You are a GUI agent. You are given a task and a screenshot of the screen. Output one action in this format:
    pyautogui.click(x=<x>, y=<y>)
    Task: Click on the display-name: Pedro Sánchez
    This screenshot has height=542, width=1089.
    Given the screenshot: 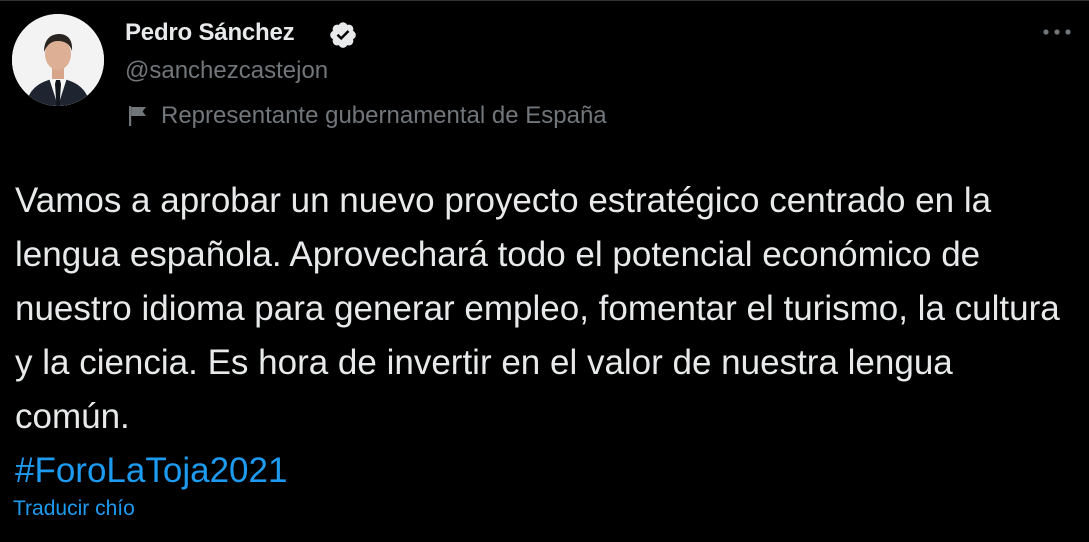 What is the action you would take?
    pyautogui.click(x=210, y=33)
    